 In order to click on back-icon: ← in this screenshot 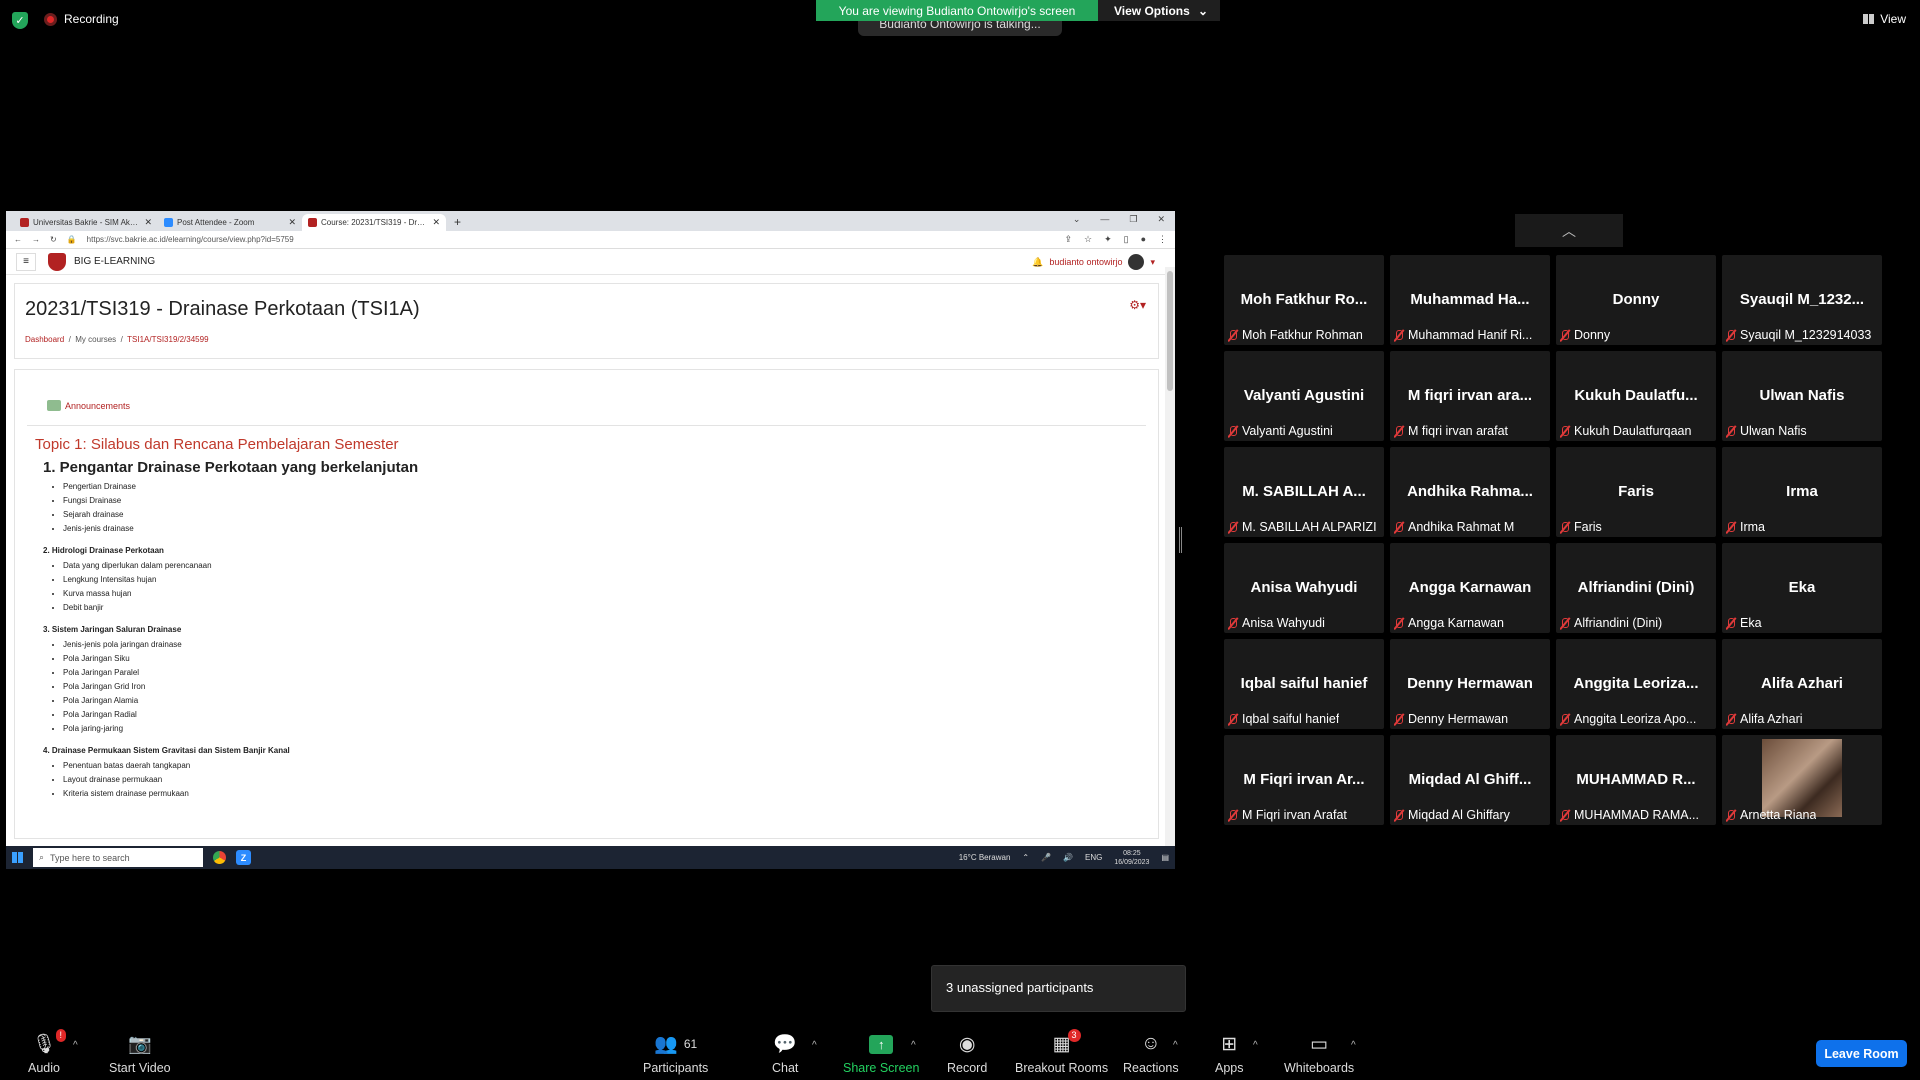, I will do `click(18, 239)`.